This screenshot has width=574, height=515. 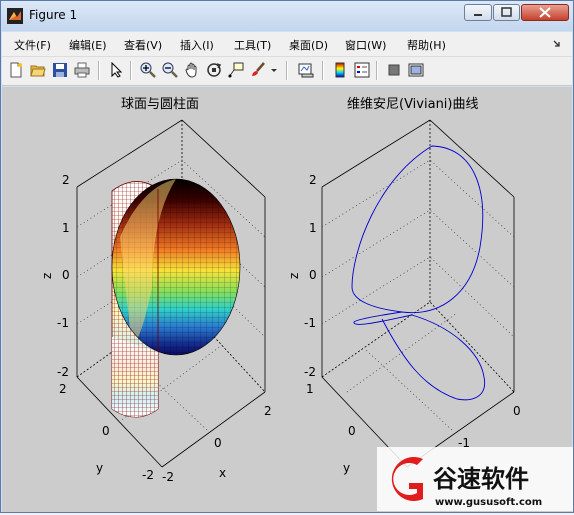 I want to click on menu-window: 窗口(W), so click(x=365, y=45).